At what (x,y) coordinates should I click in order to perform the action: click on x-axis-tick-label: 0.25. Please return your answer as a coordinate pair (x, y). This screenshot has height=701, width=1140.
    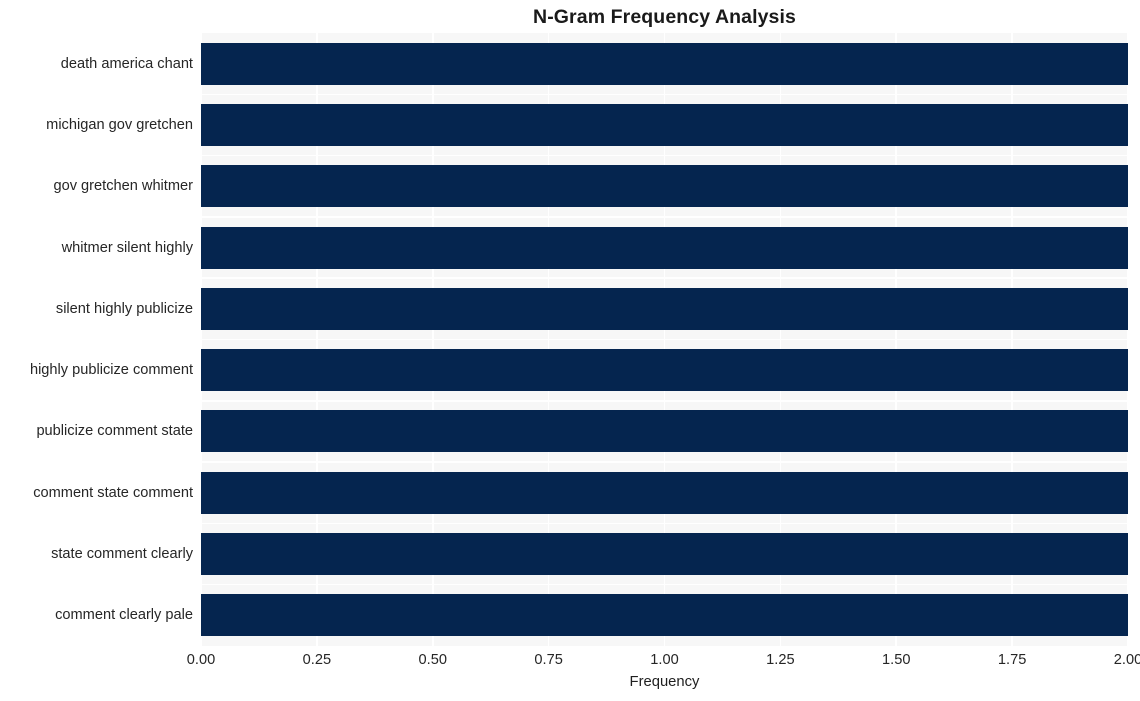
    Looking at the image, I should click on (317, 660).